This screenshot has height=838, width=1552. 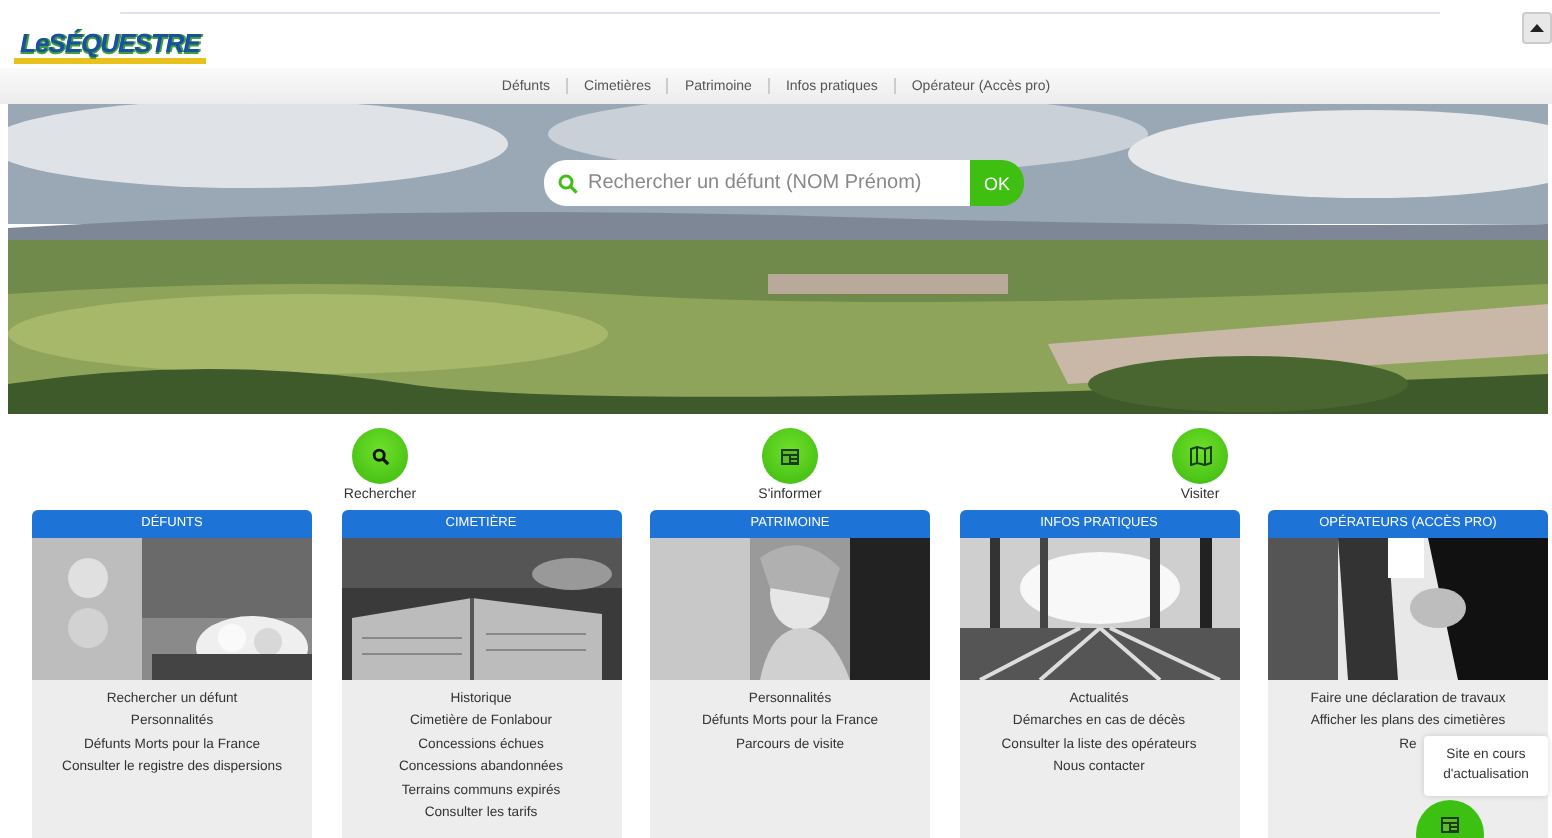 I want to click on logo: LeSÉQUESTRE, so click(x=110, y=45).